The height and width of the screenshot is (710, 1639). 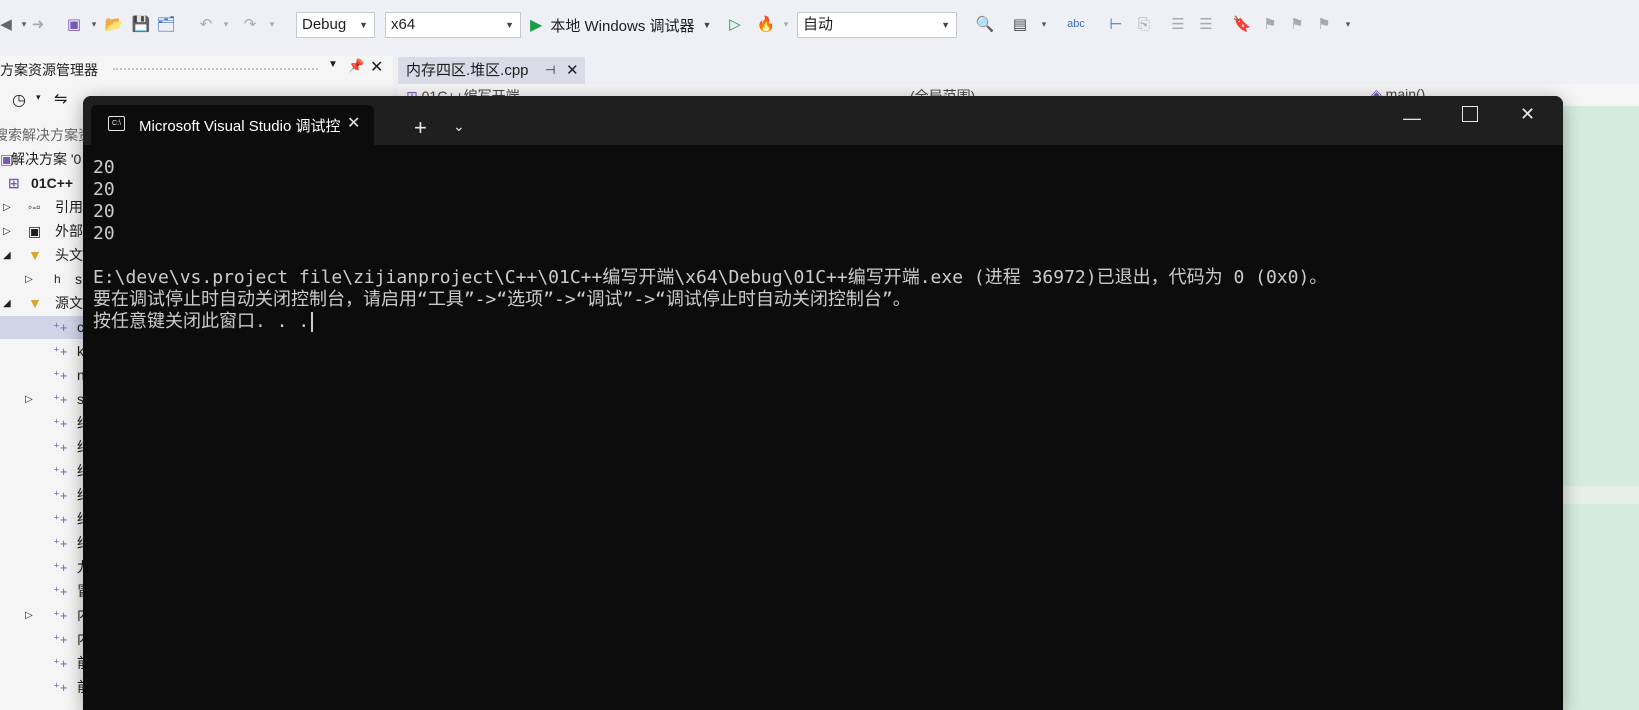 I want to click on project-label: 01C++, so click(x=52, y=183).